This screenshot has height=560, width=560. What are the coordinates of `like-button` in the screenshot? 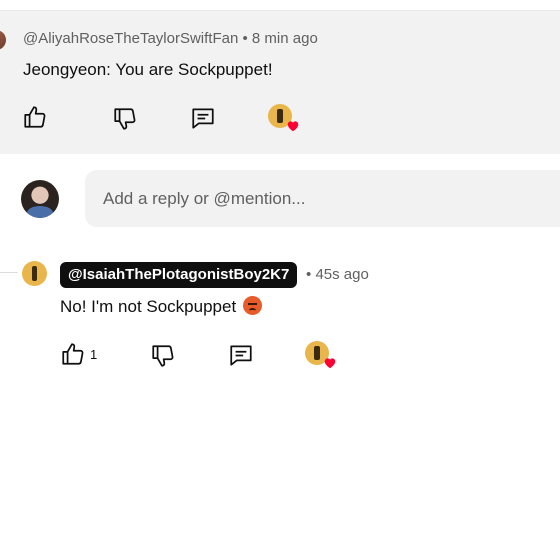 It's located at (35, 117).